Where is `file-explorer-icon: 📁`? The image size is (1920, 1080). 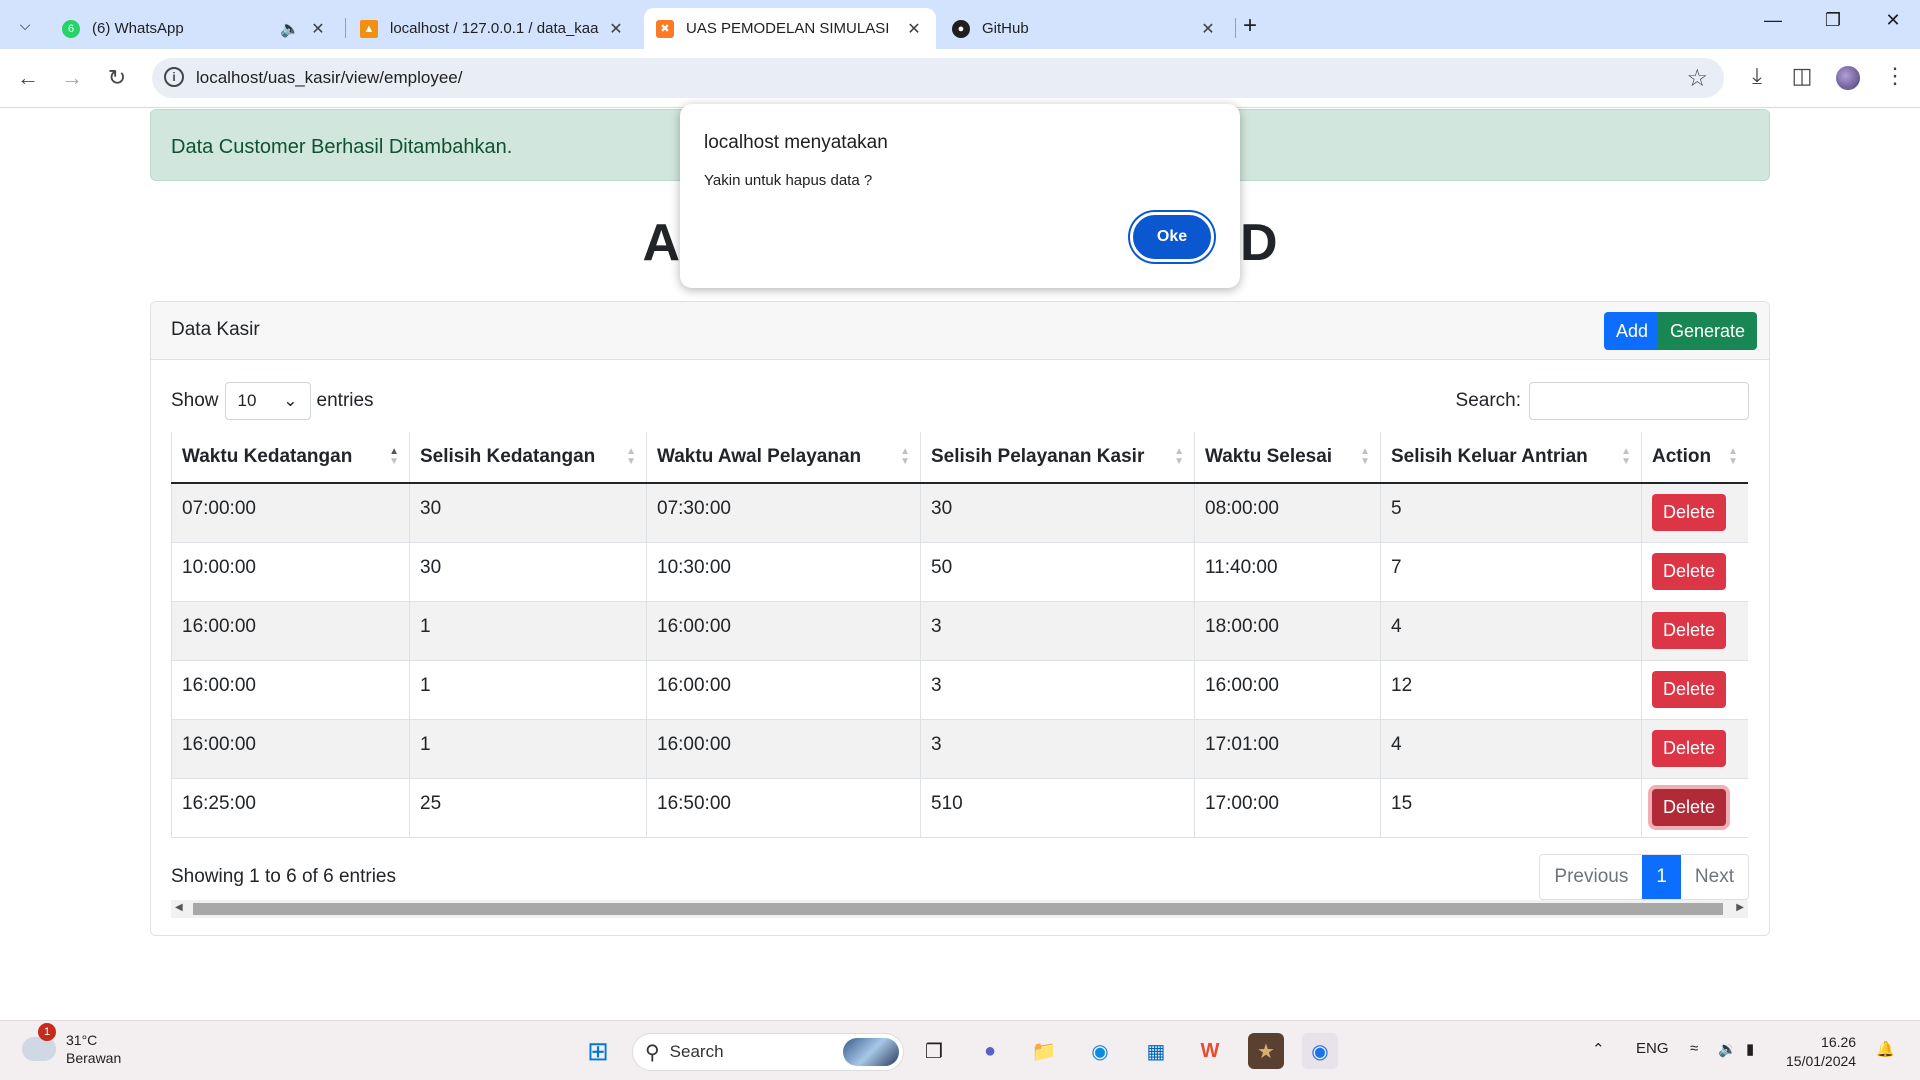 file-explorer-icon: 📁 is located at coordinates (1044, 1051).